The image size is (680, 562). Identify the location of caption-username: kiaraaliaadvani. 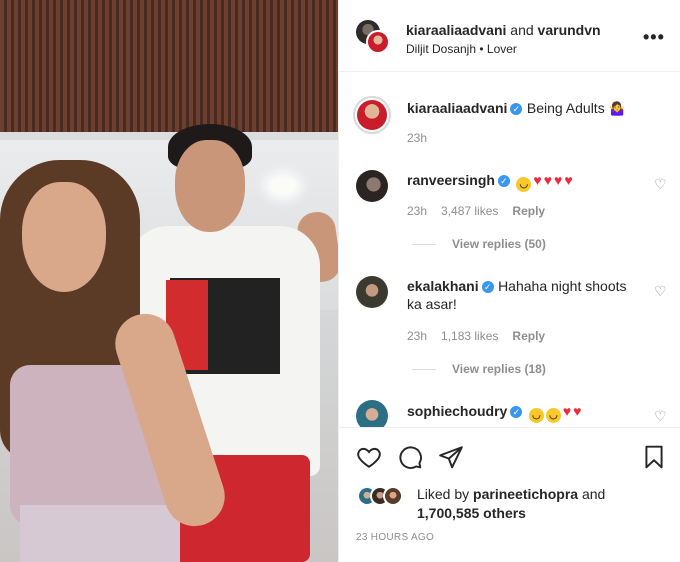
(457, 108).